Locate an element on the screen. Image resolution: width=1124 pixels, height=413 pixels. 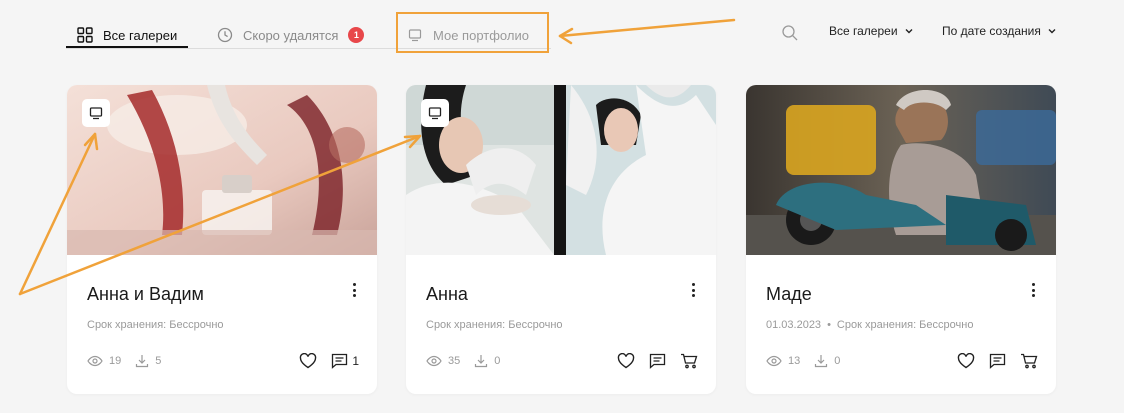
views-stat: 35 is located at coordinates (443, 361).